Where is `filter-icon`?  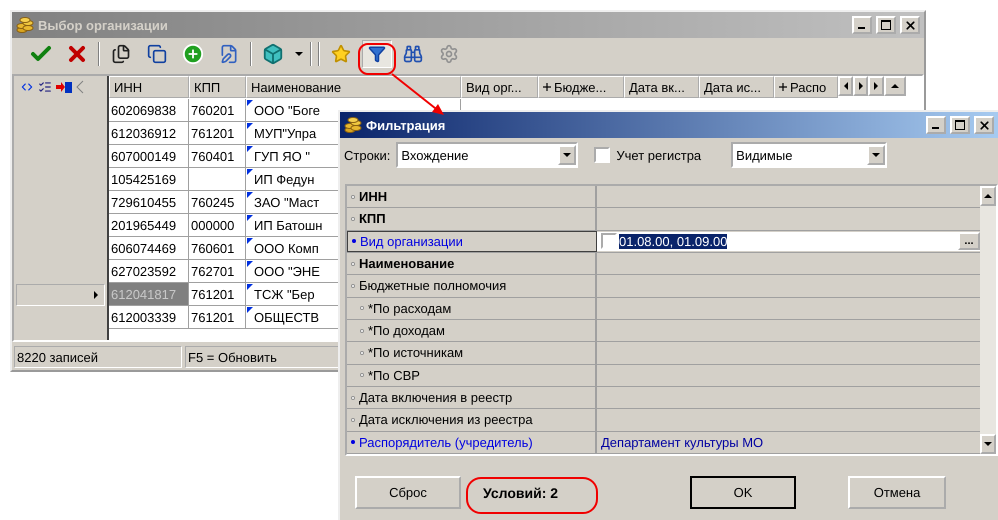
filter-icon is located at coordinates (377, 54).